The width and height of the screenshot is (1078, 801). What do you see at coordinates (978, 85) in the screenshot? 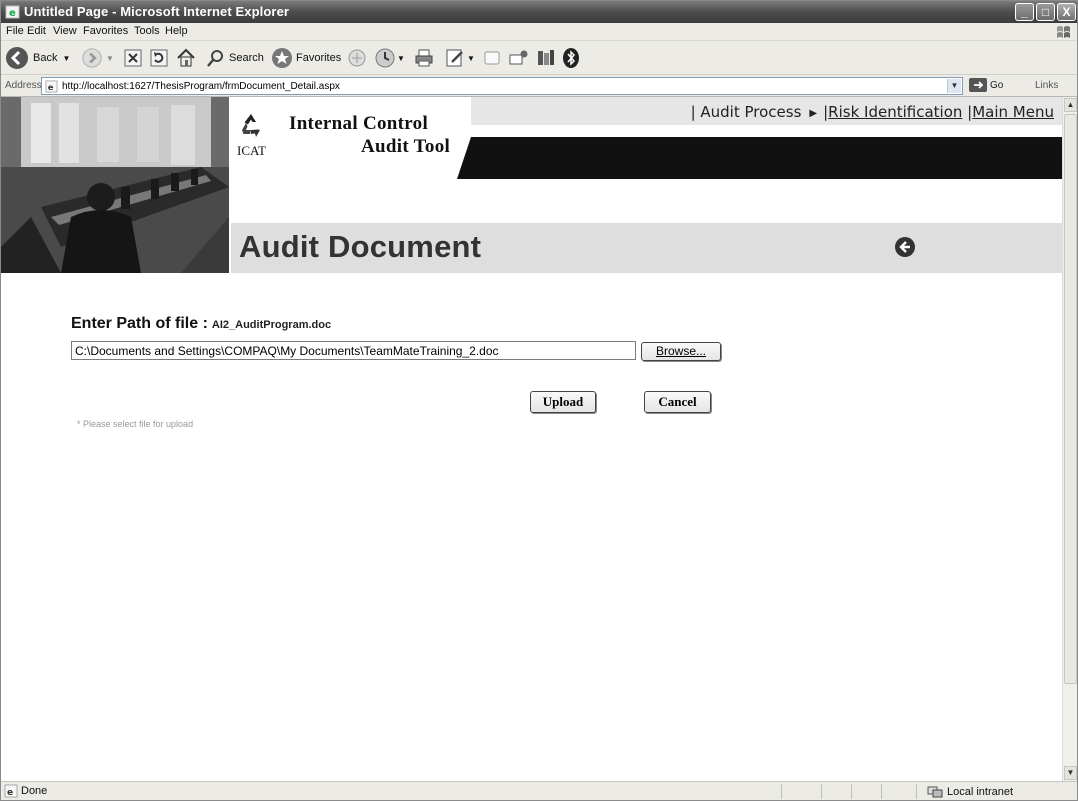
I see `go-arrow-icon` at bounding box center [978, 85].